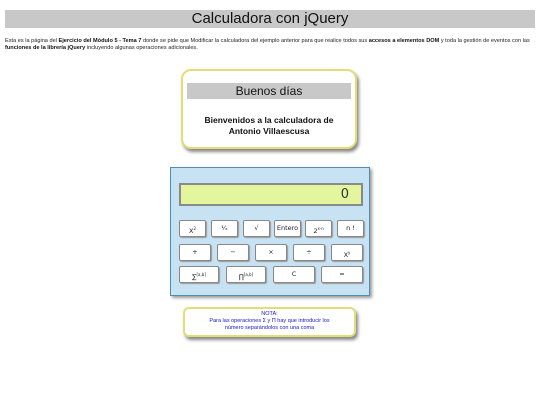  I want to click on page-title: Calculadora con jQuery, so click(270, 19).